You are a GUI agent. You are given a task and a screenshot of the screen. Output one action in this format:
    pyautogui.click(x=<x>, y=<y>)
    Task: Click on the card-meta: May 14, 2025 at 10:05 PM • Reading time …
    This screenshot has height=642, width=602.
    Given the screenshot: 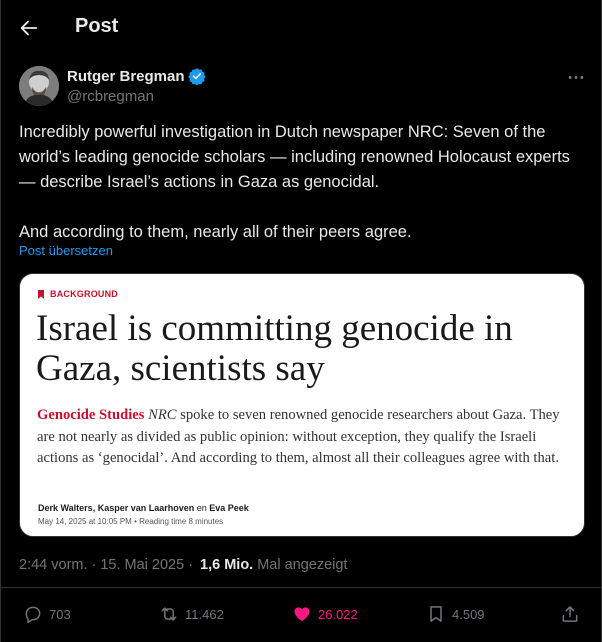 What is the action you would take?
    pyautogui.click(x=130, y=521)
    